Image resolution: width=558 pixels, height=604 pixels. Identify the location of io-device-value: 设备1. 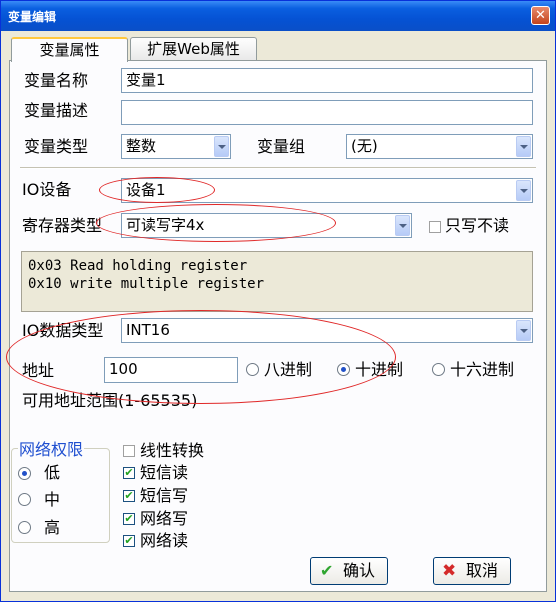
(146, 190).